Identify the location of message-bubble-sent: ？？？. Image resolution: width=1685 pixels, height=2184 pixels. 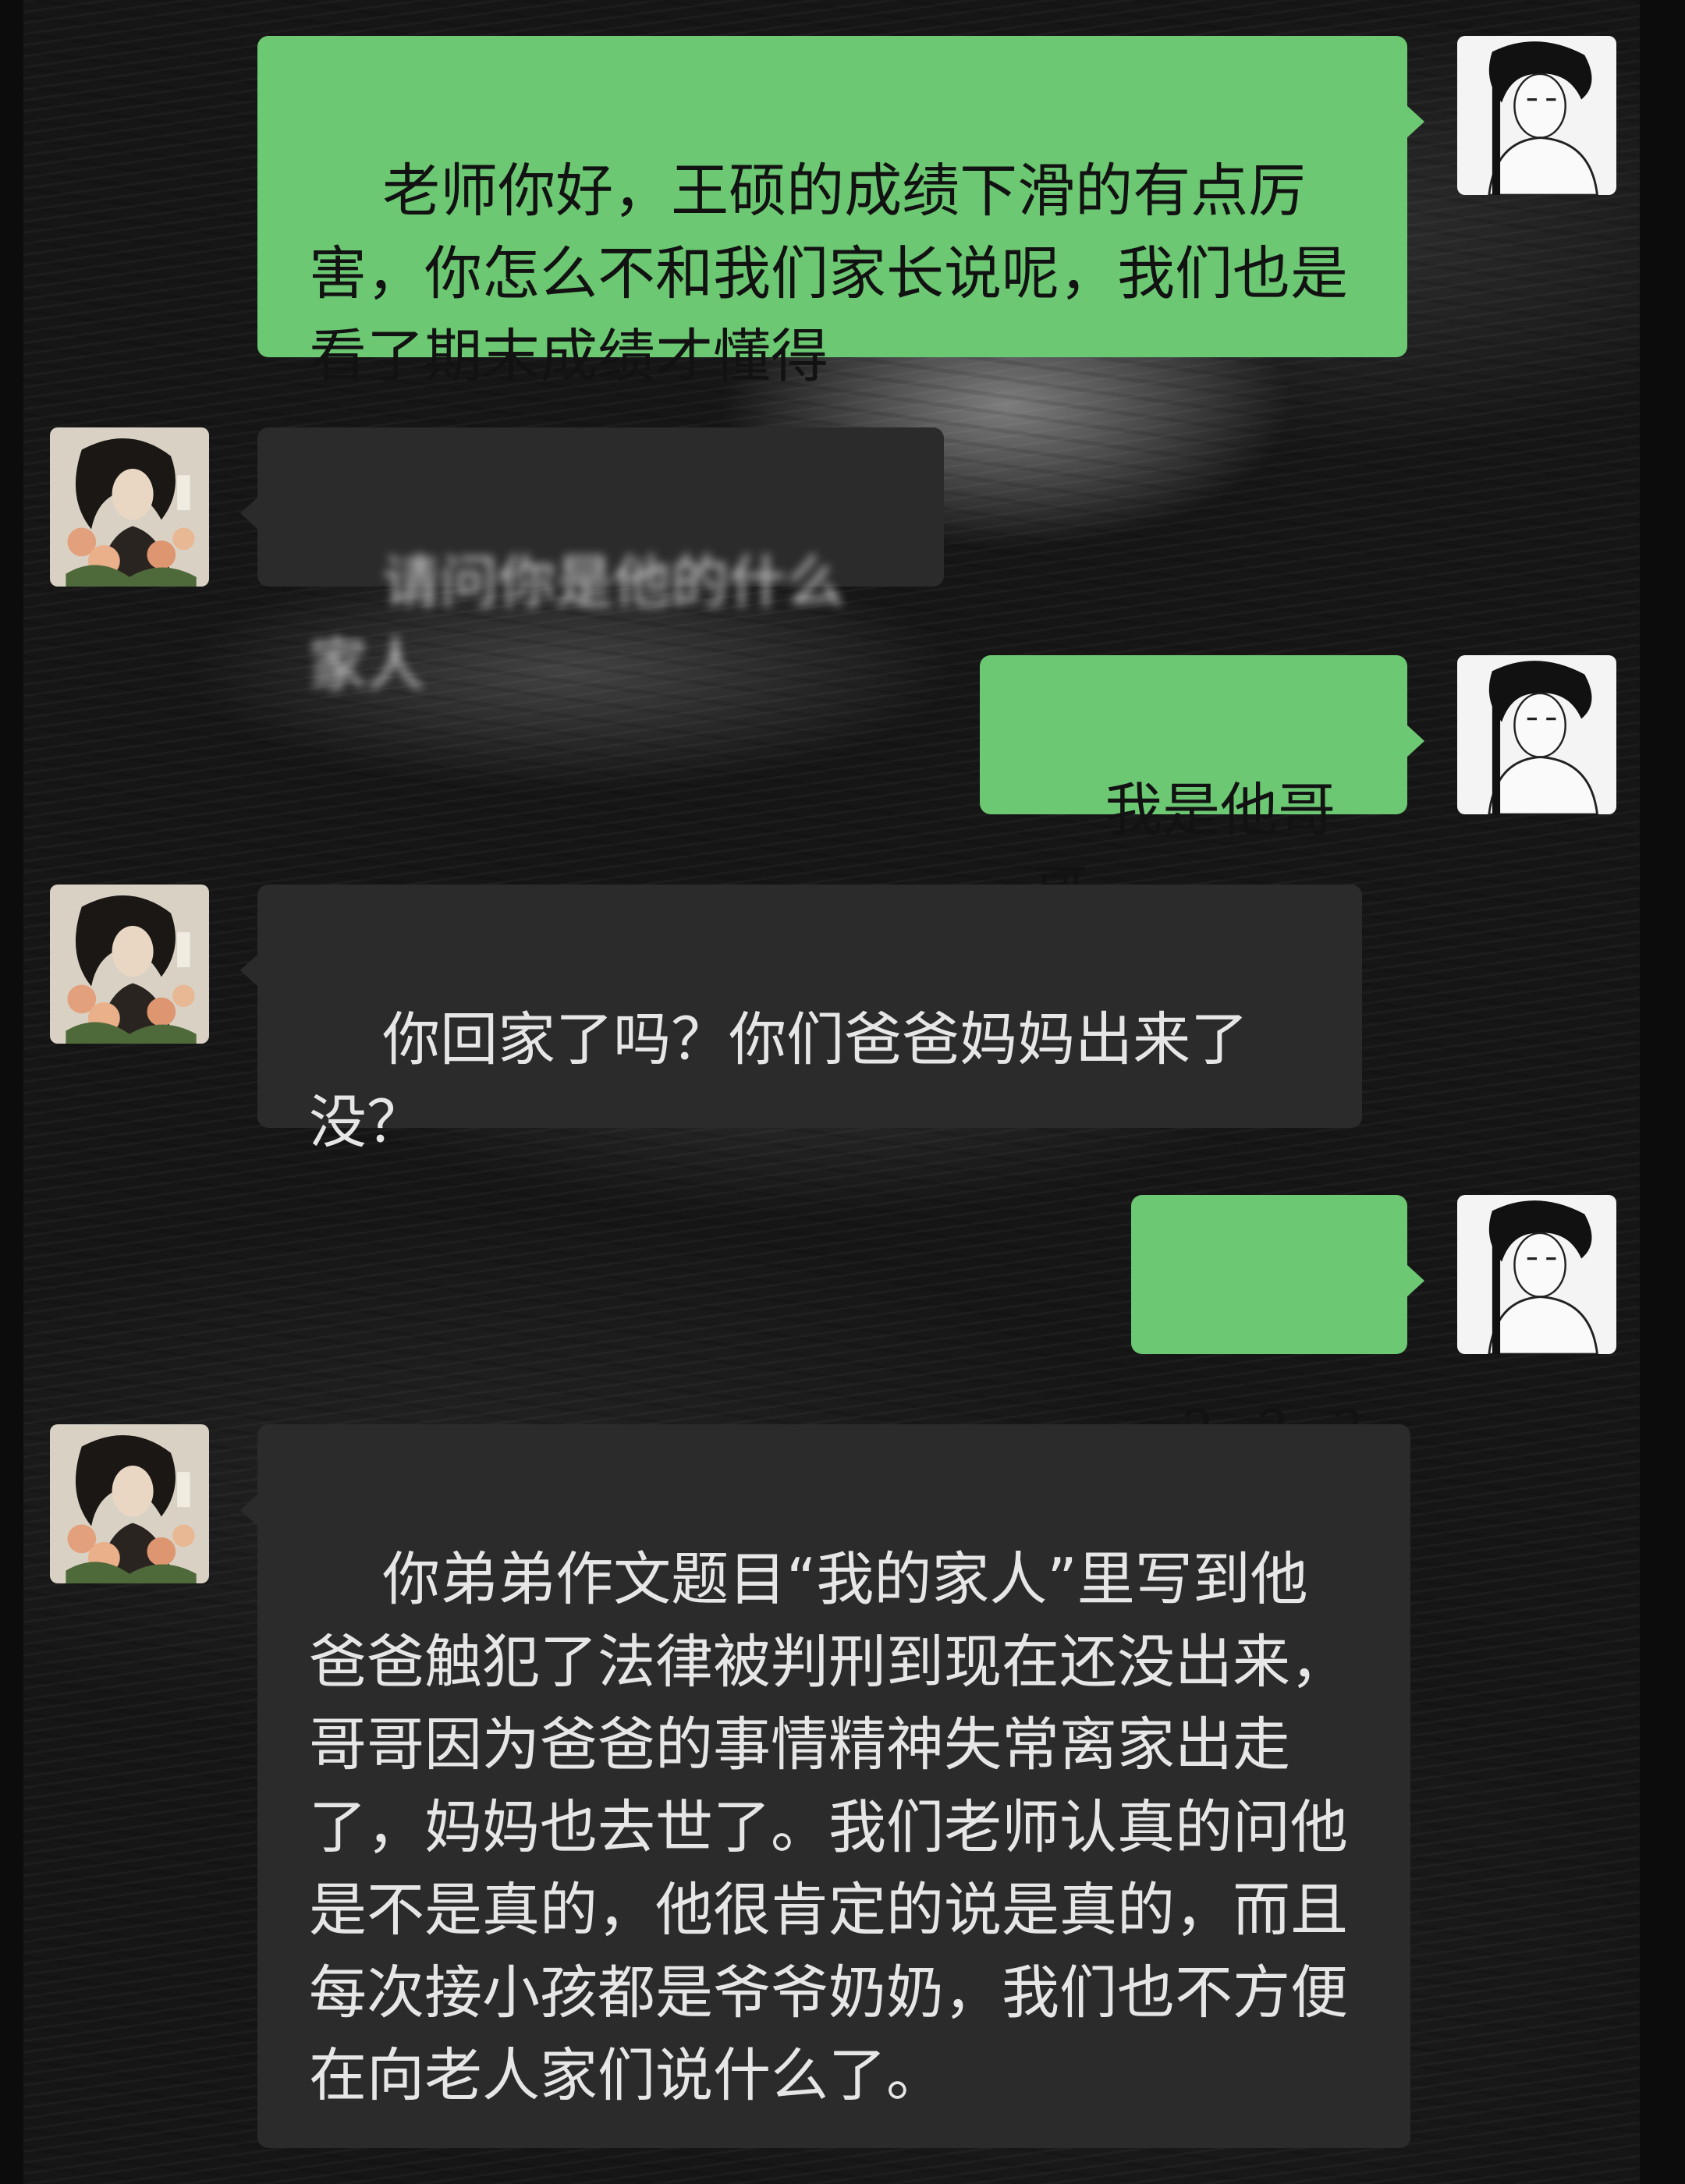
(1277, 1331).